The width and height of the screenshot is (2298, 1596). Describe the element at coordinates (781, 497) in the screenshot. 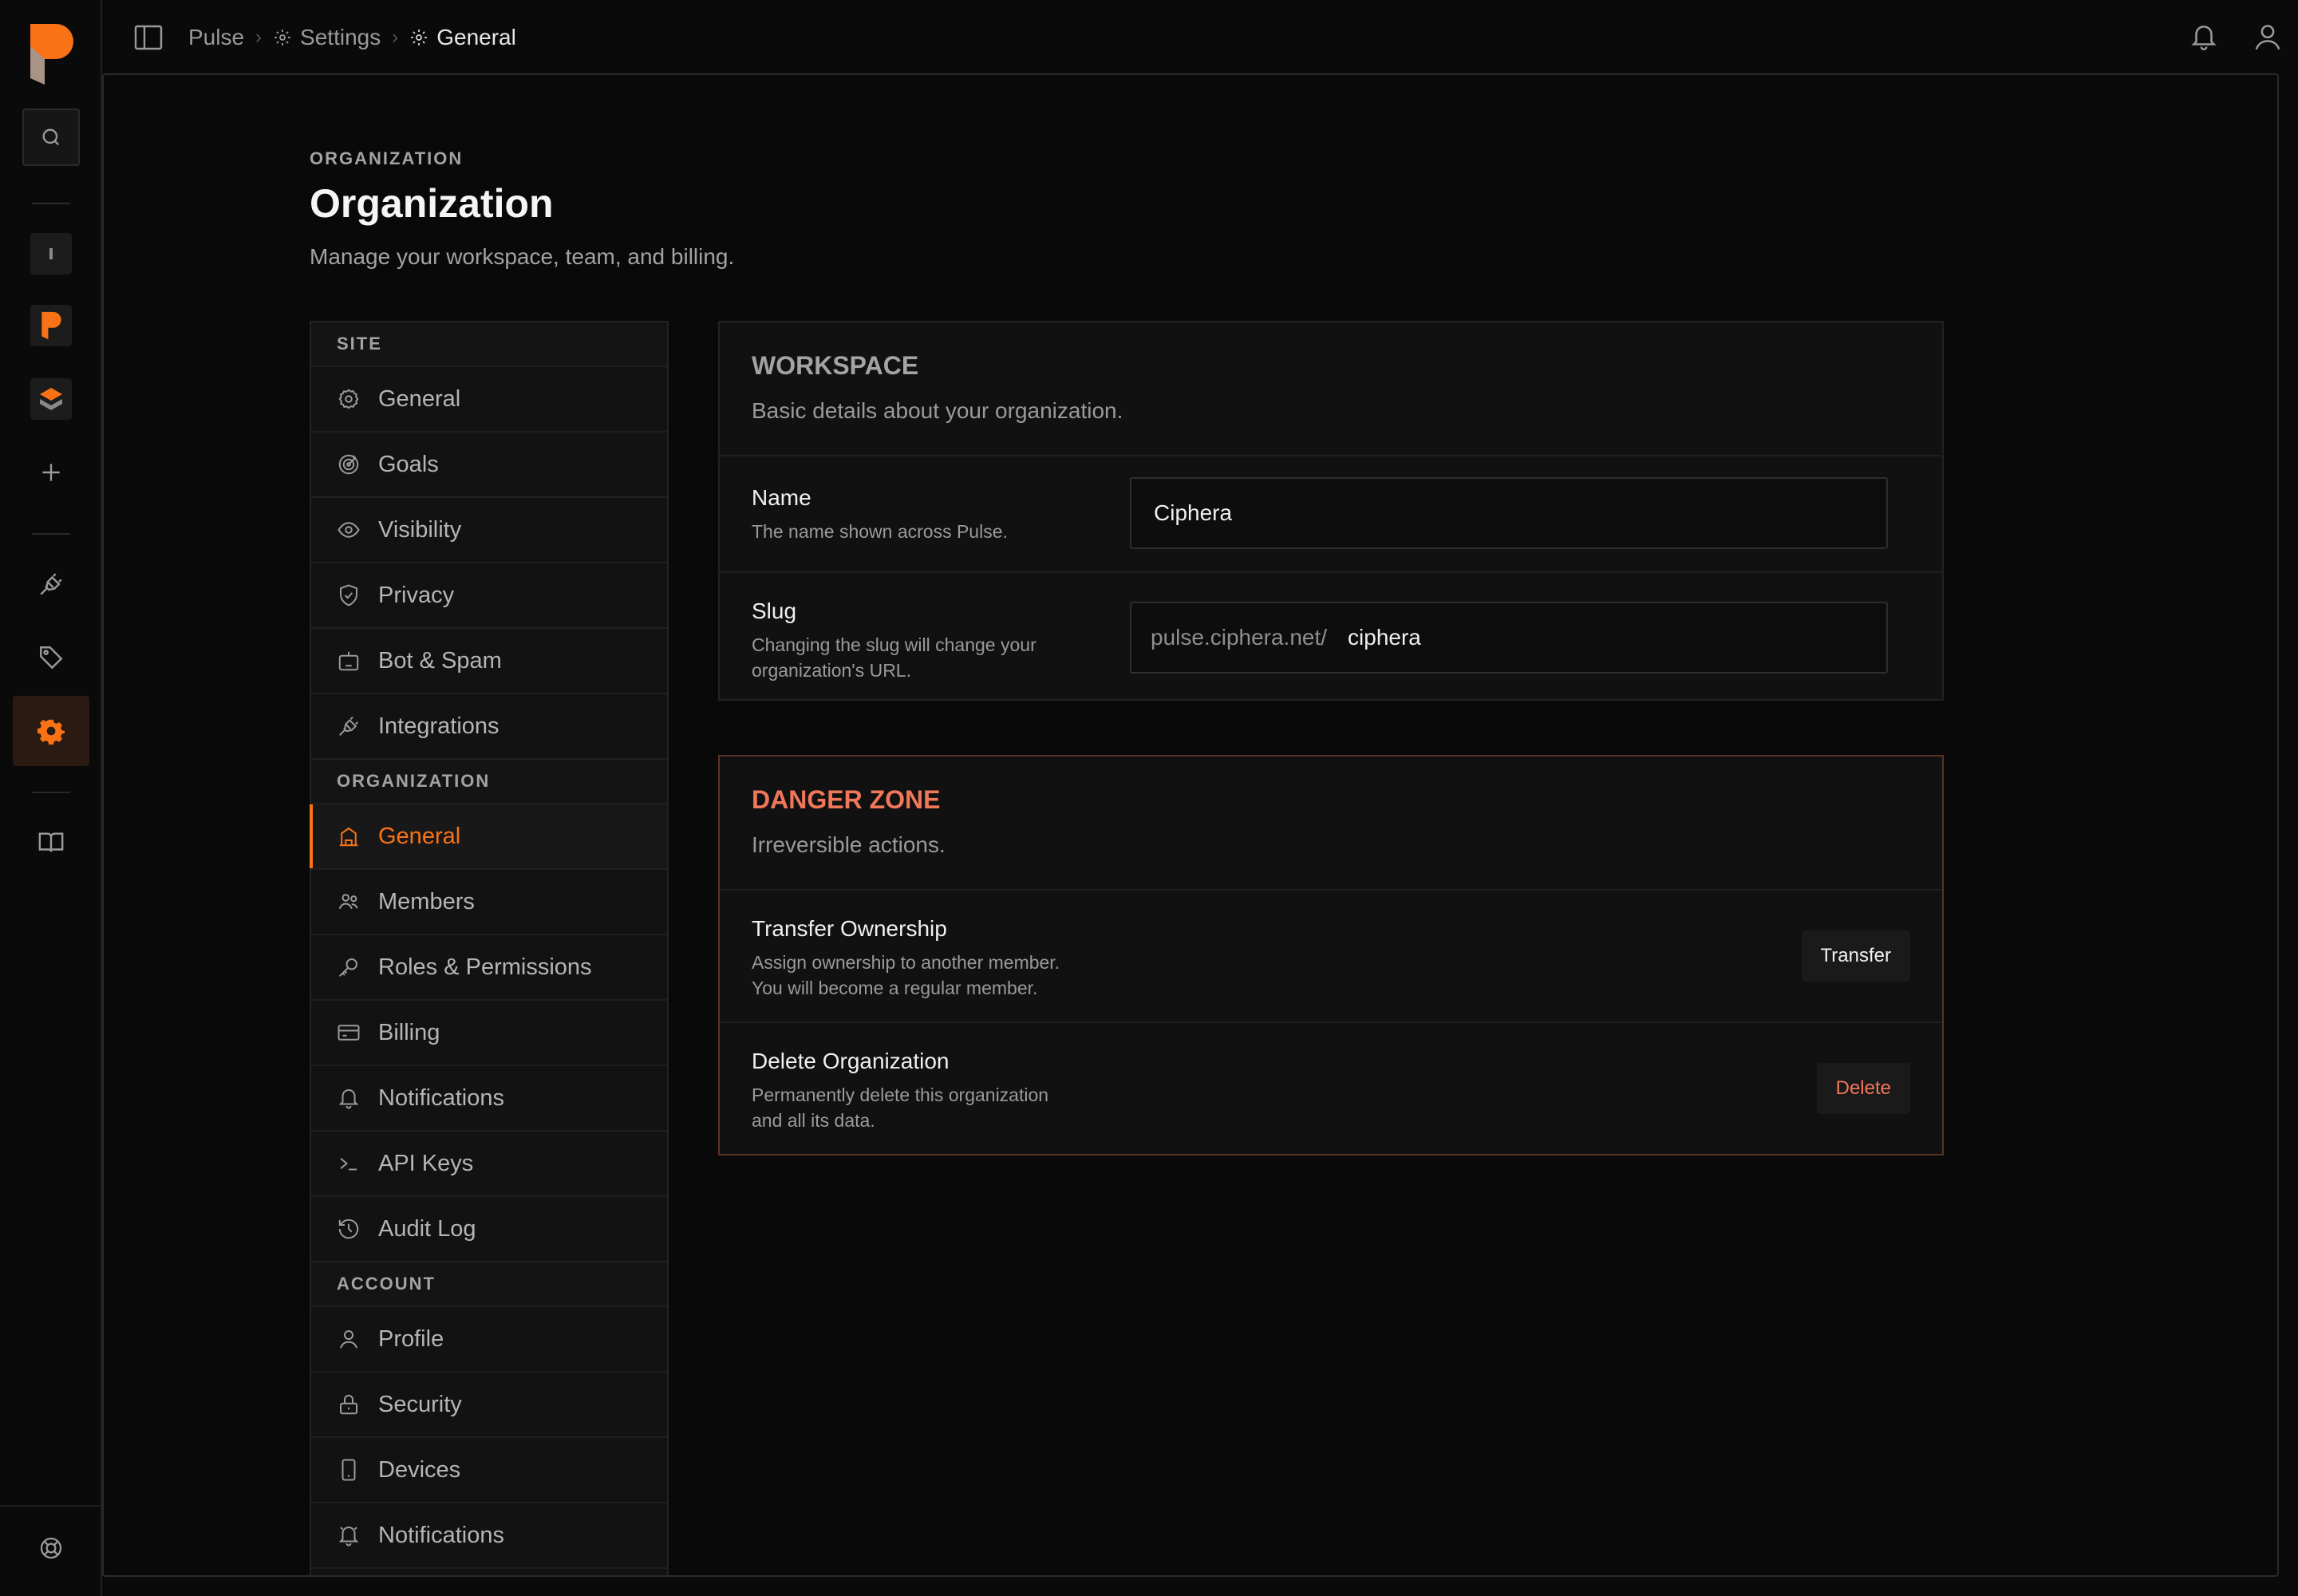

I see `name-label: Name` at that location.